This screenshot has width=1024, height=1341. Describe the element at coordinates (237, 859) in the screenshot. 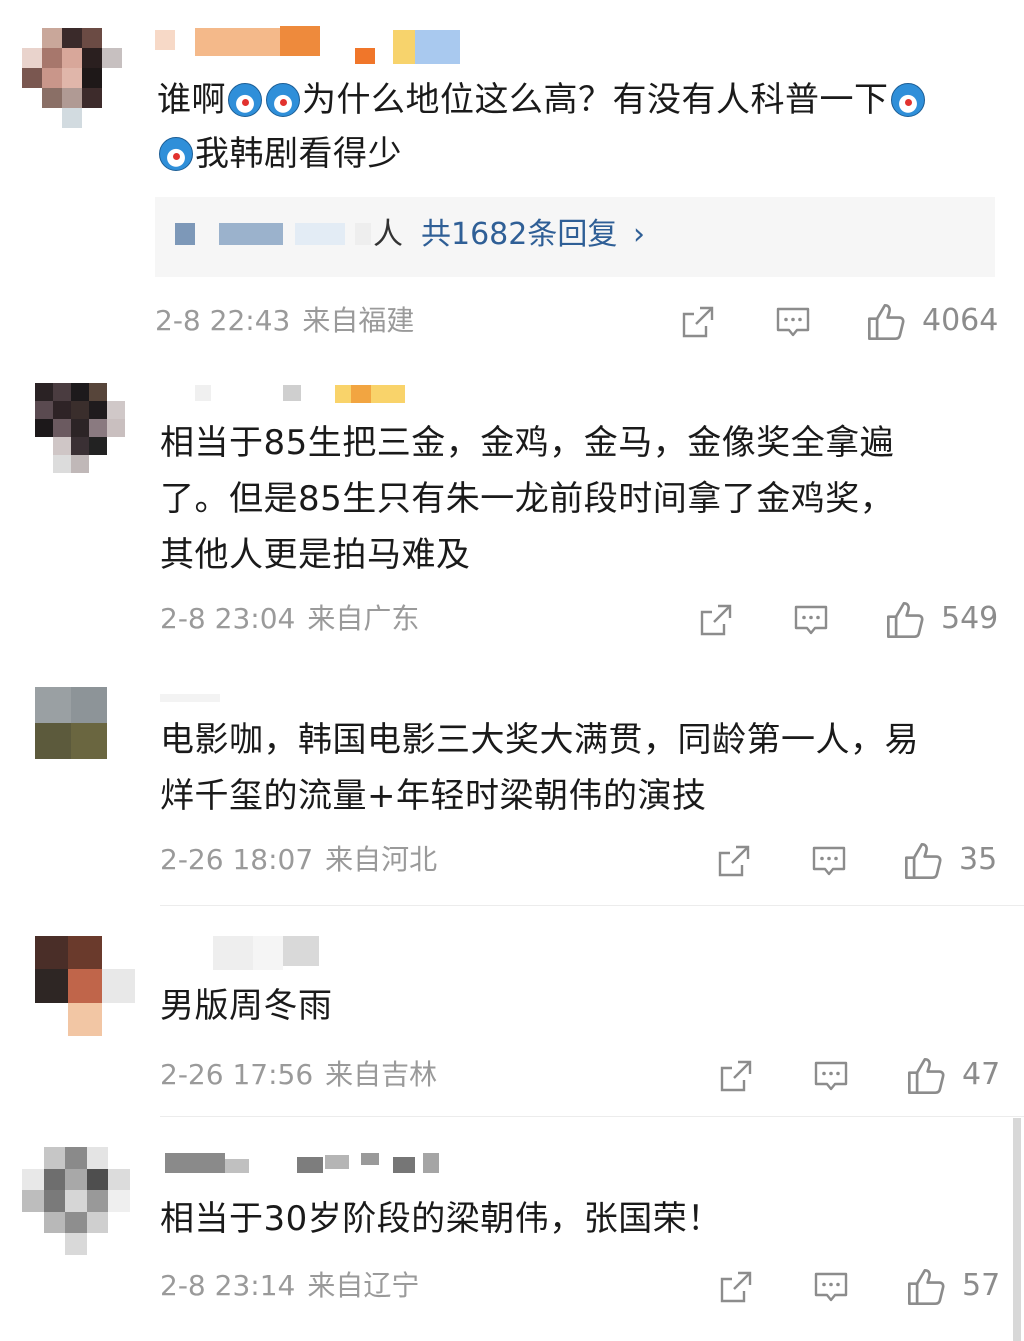

I see `comment-time: 2-26 18:07` at that location.